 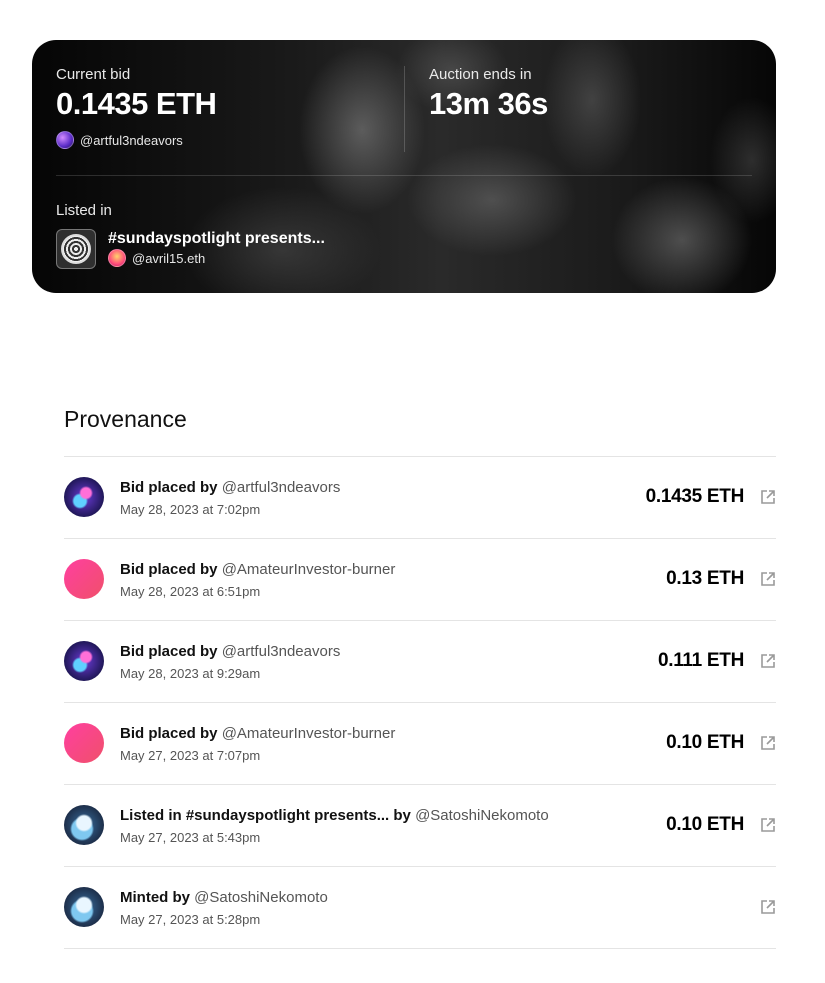 I want to click on current-bid-label: Current bid, so click(x=93, y=74).